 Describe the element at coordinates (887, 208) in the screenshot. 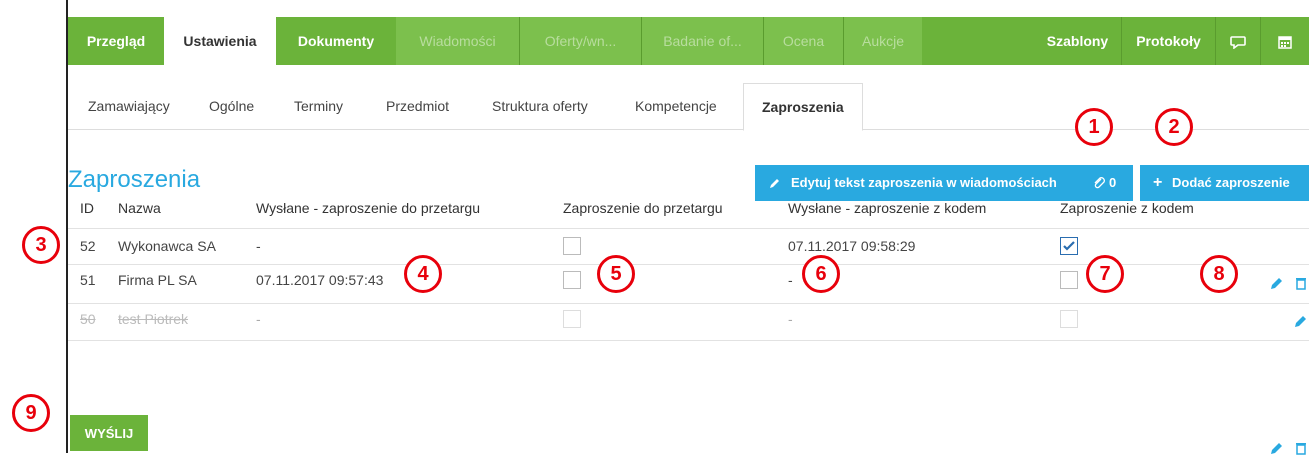

I see `col-header-sent-code: Wysłane - zaproszenie z kodem` at that location.